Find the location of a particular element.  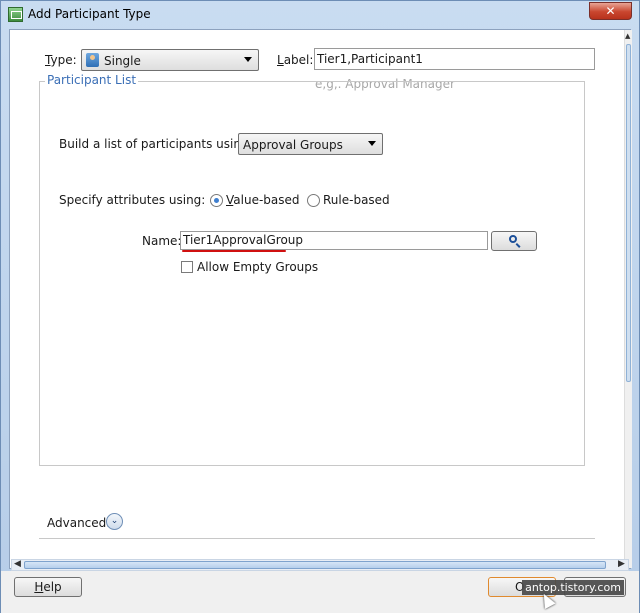

allow-empty-groups-checkbox is located at coordinates (187, 267).